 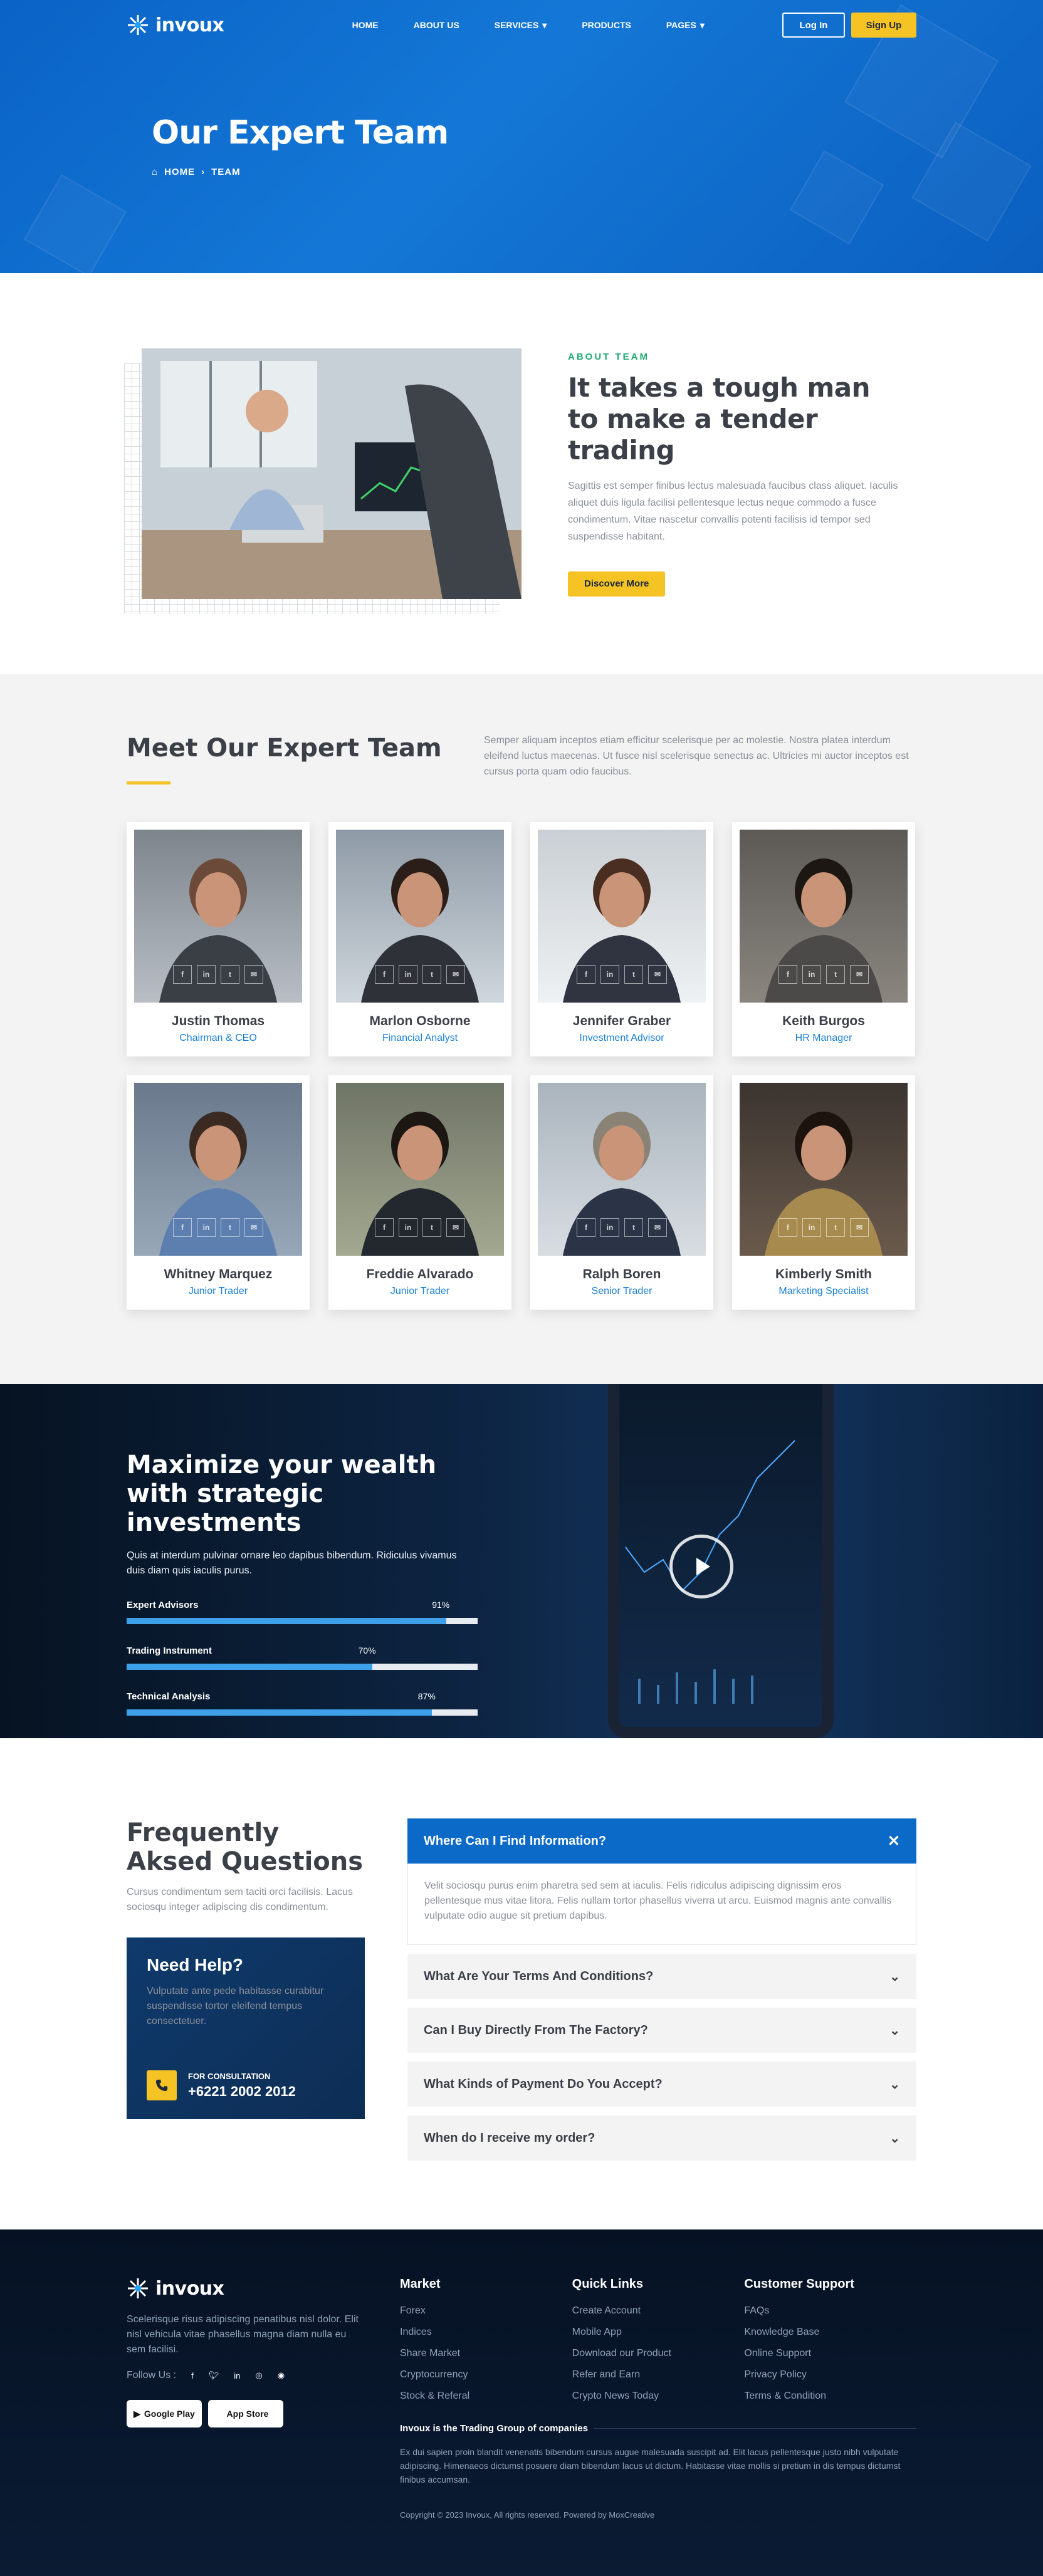 What do you see at coordinates (661, 2138) in the screenshot?
I see `faq-item: When do I receive my order? ⌄` at bounding box center [661, 2138].